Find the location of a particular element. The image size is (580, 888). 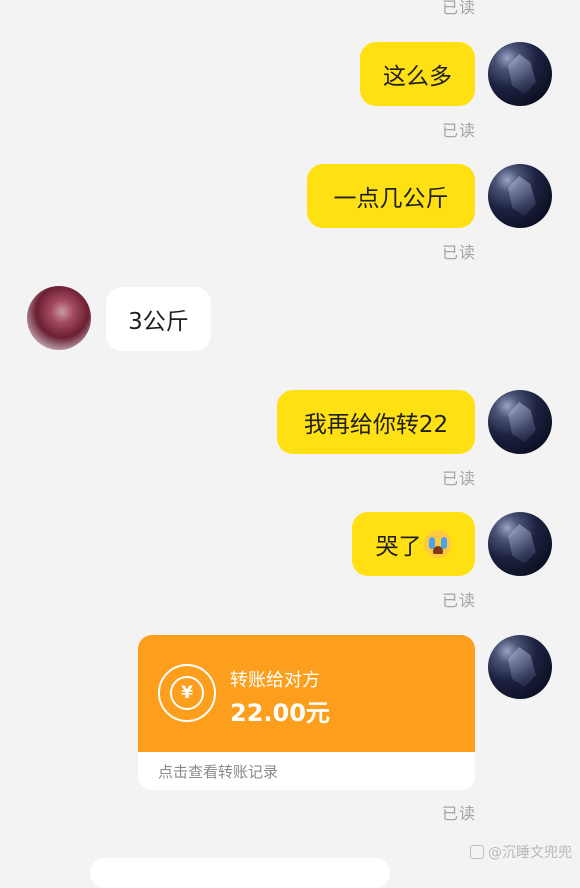

message-bubble-theirs: 3公斤 is located at coordinates (158, 319).